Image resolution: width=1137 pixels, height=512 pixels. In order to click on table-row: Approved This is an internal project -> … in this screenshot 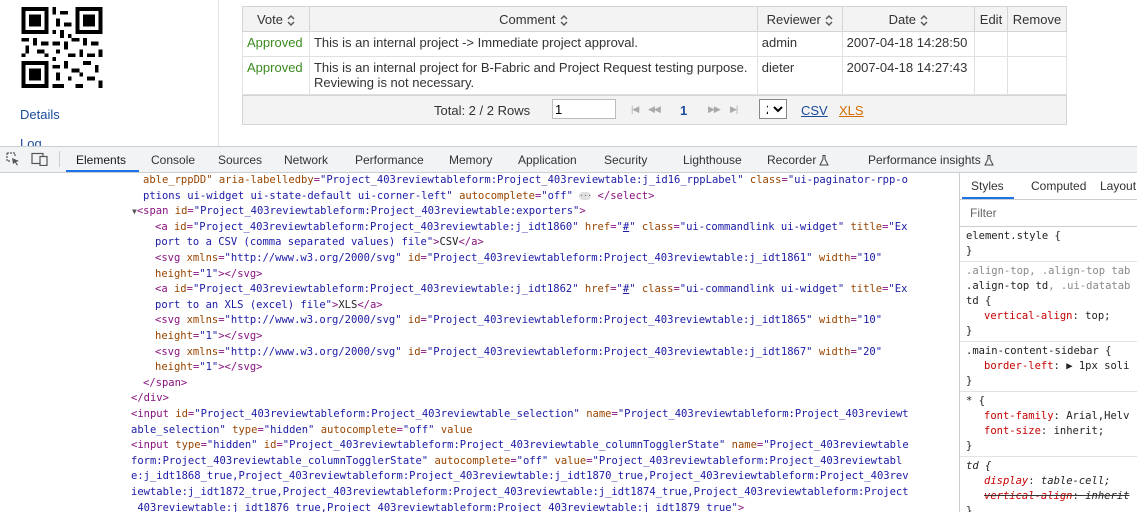, I will do `click(655, 44)`.